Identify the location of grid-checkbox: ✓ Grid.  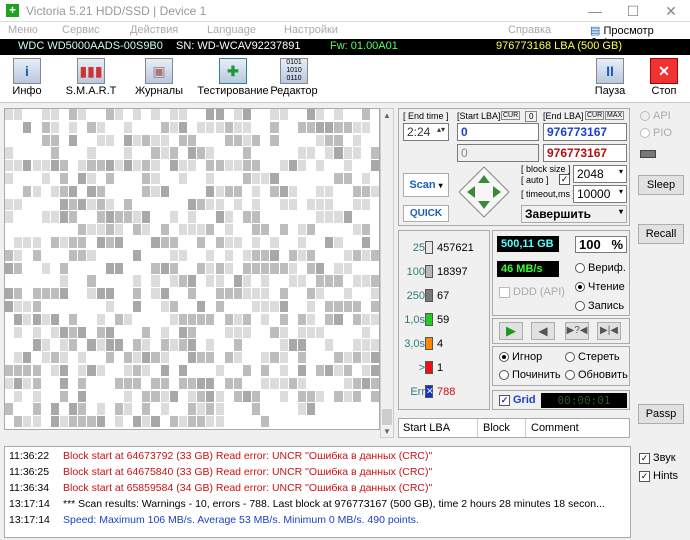
(517, 400).